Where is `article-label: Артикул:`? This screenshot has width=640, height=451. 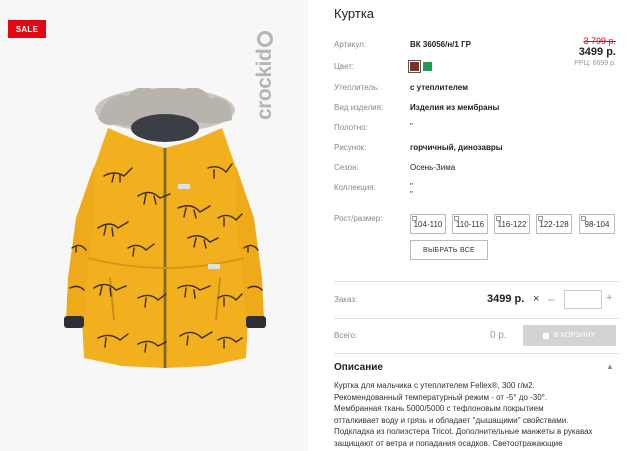 article-label: Артикул: is located at coordinates (350, 44).